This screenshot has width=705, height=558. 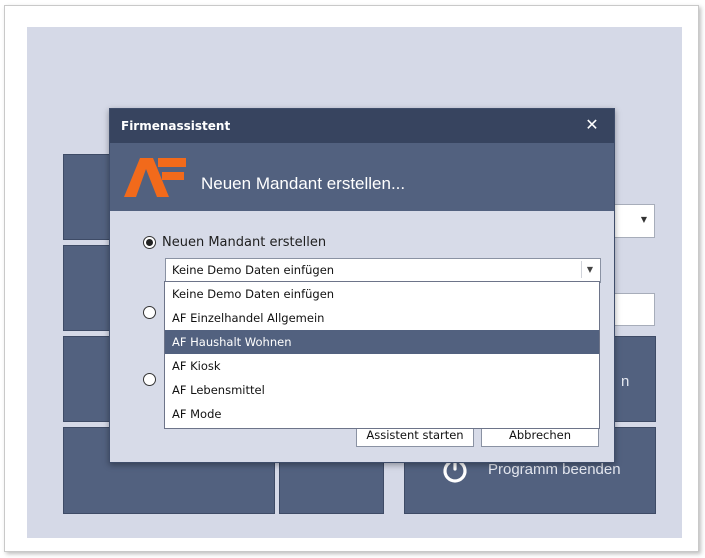 I want to click on option-new-radio, so click(x=149, y=242).